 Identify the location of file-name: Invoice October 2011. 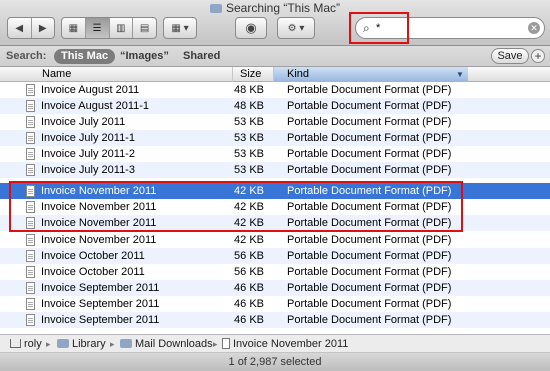
(93, 256).